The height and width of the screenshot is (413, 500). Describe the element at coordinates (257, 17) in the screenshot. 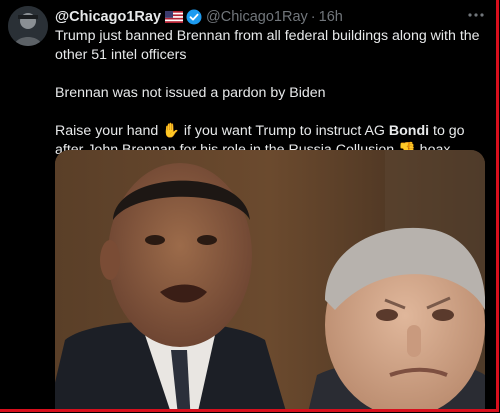

I see `handle: @Chicago1Ray` at that location.